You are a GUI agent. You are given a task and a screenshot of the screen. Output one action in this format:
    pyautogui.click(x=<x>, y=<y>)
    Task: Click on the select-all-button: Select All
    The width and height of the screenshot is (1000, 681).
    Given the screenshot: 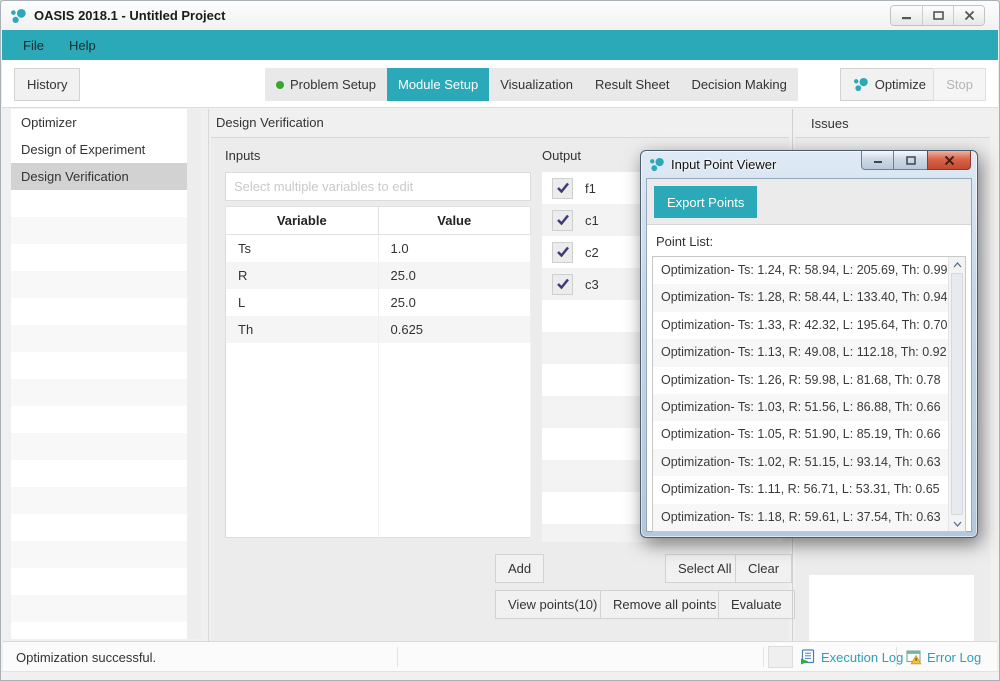 What is the action you would take?
    pyautogui.click(x=705, y=568)
    